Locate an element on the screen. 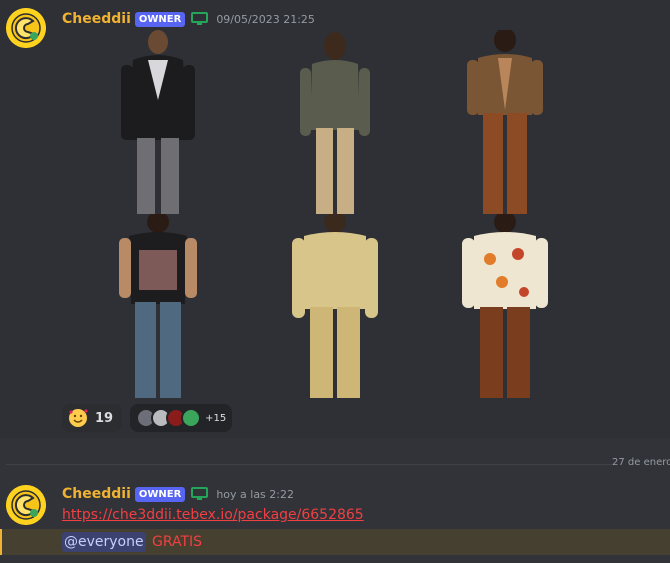 Image resolution: width=670 pixels, height=563 pixels. reactions-bar: 19 +15 is located at coordinates (147, 418).